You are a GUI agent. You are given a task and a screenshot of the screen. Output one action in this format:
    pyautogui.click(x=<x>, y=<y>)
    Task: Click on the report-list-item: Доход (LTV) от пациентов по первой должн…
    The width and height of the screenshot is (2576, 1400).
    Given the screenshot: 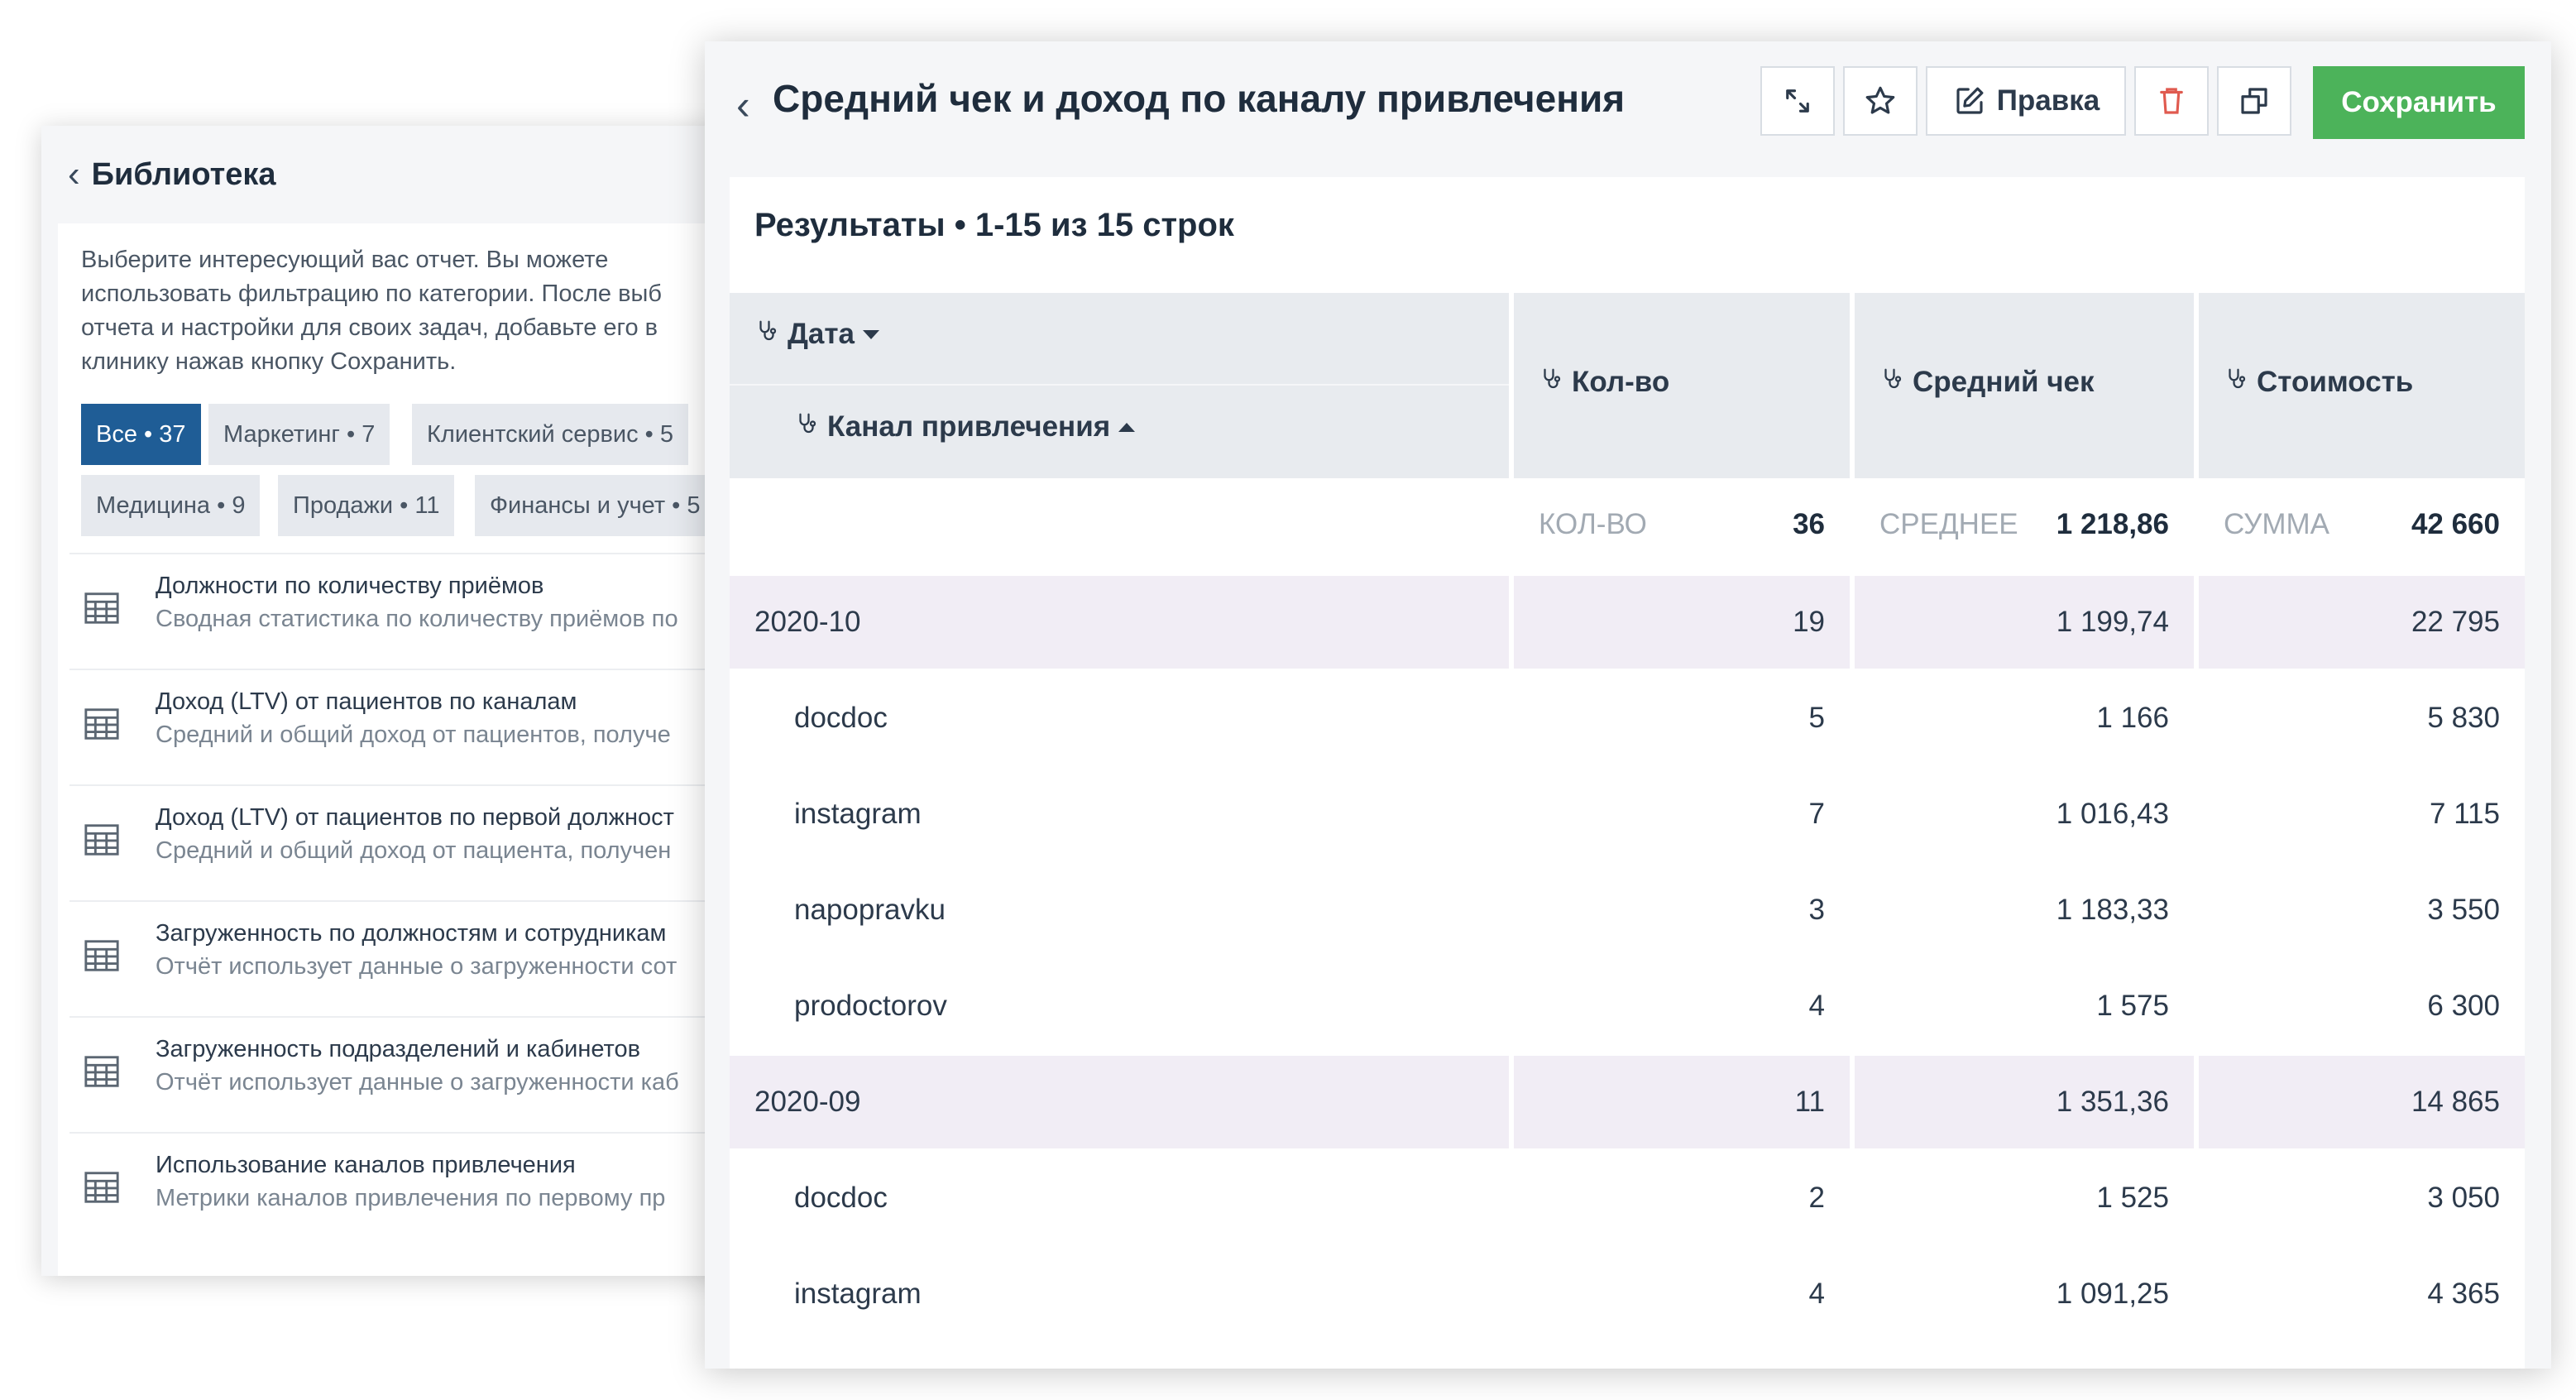 What is the action you would take?
    pyautogui.click(x=402, y=838)
    